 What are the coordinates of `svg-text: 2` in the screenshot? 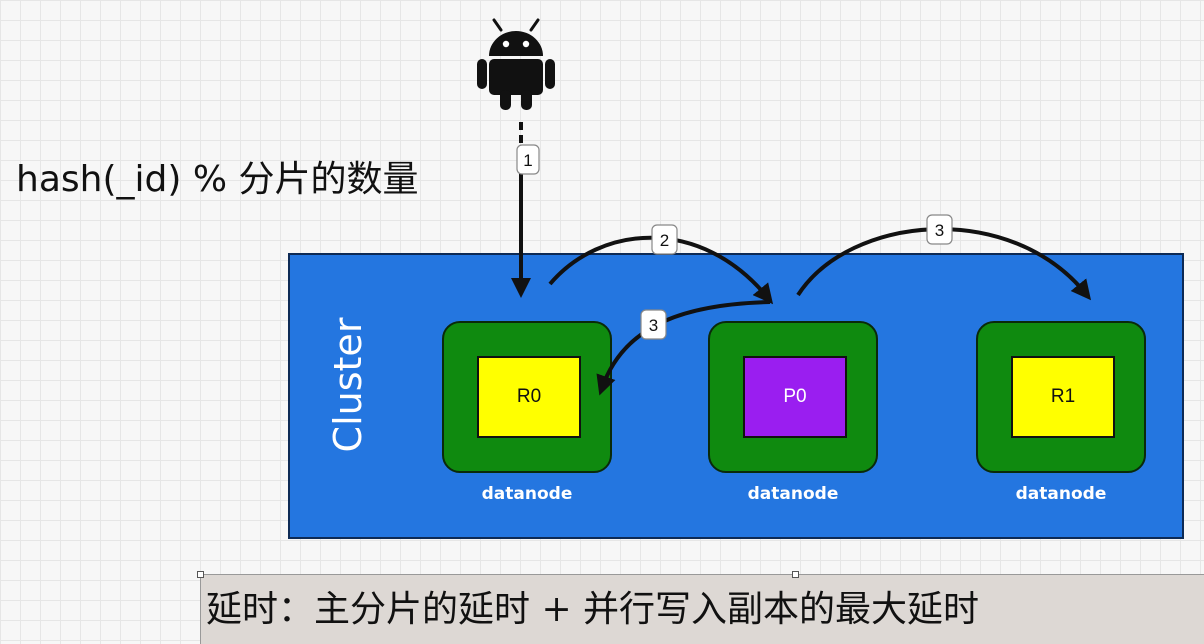 It's located at (664, 240).